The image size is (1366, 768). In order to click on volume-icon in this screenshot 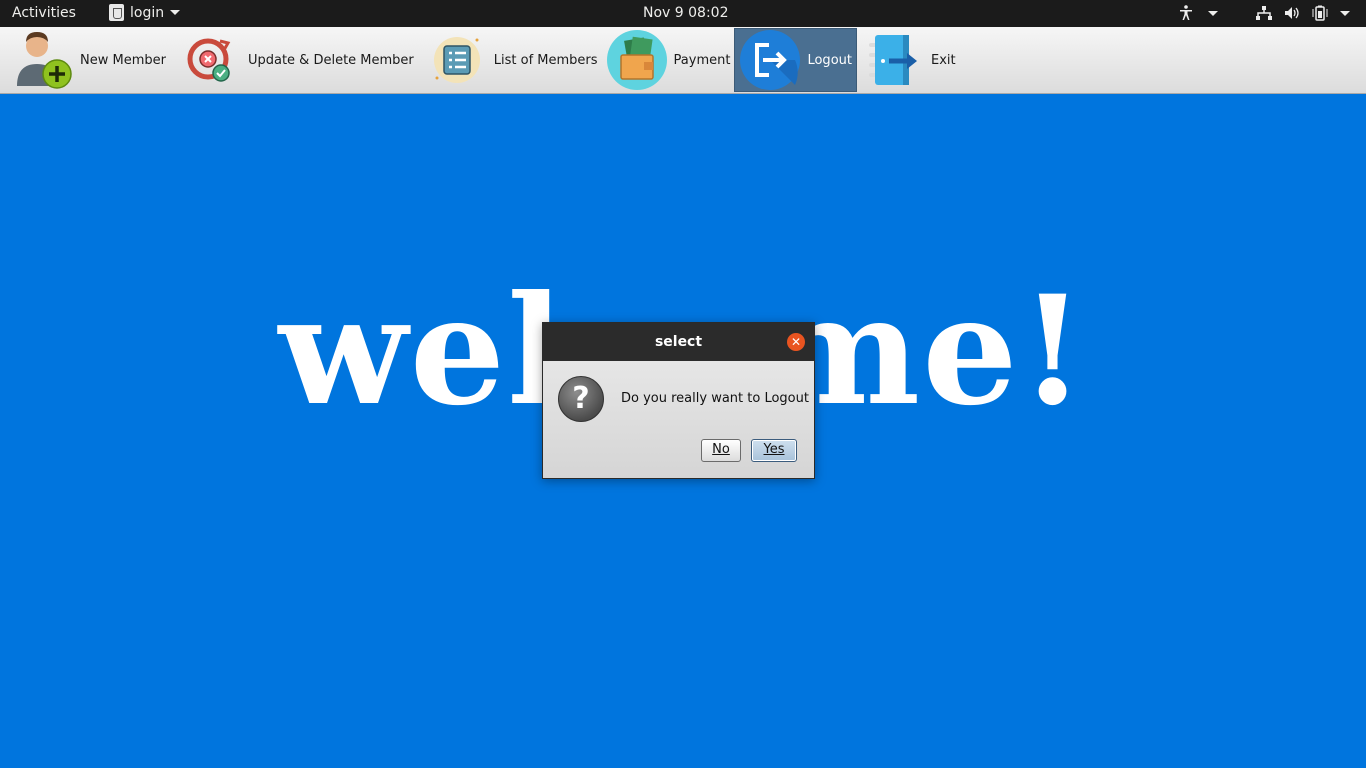, I will do `click(1292, 13)`.